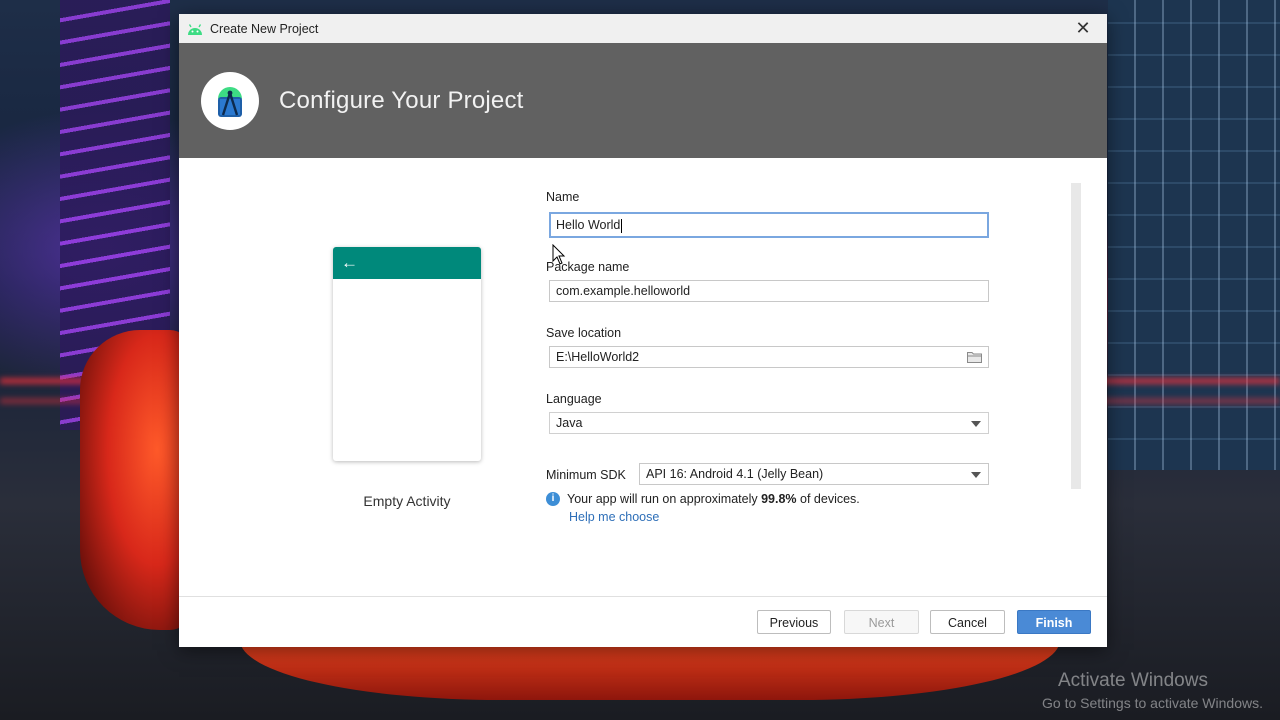 This screenshot has height=720, width=1280. I want to click on language-select: Java, so click(769, 423).